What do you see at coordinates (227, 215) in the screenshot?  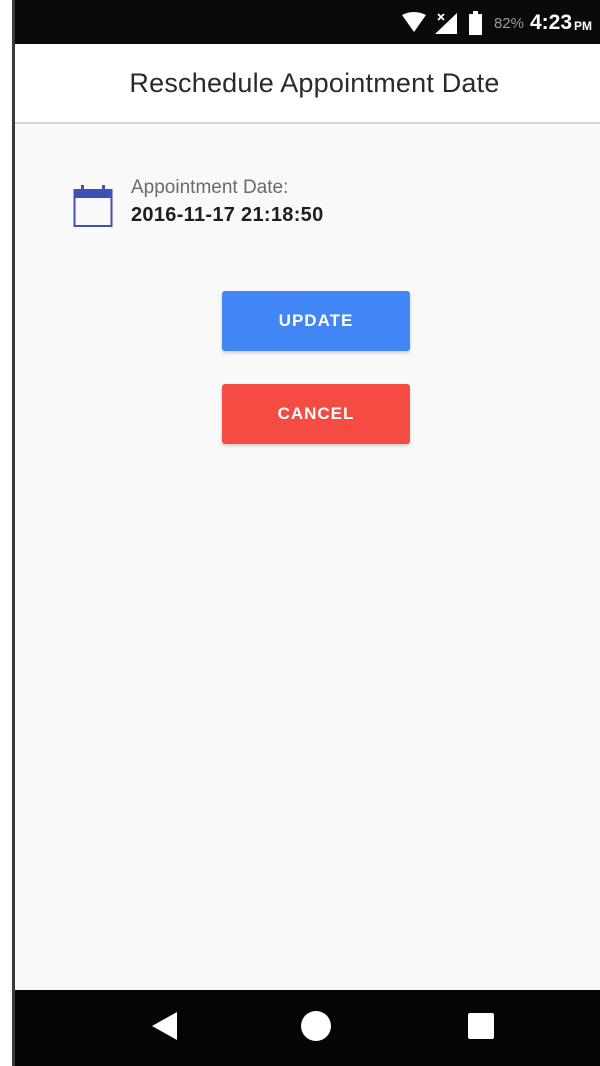 I see `appointment-date-value: 2016-11-17 21:18:50` at bounding box center [227, 215].